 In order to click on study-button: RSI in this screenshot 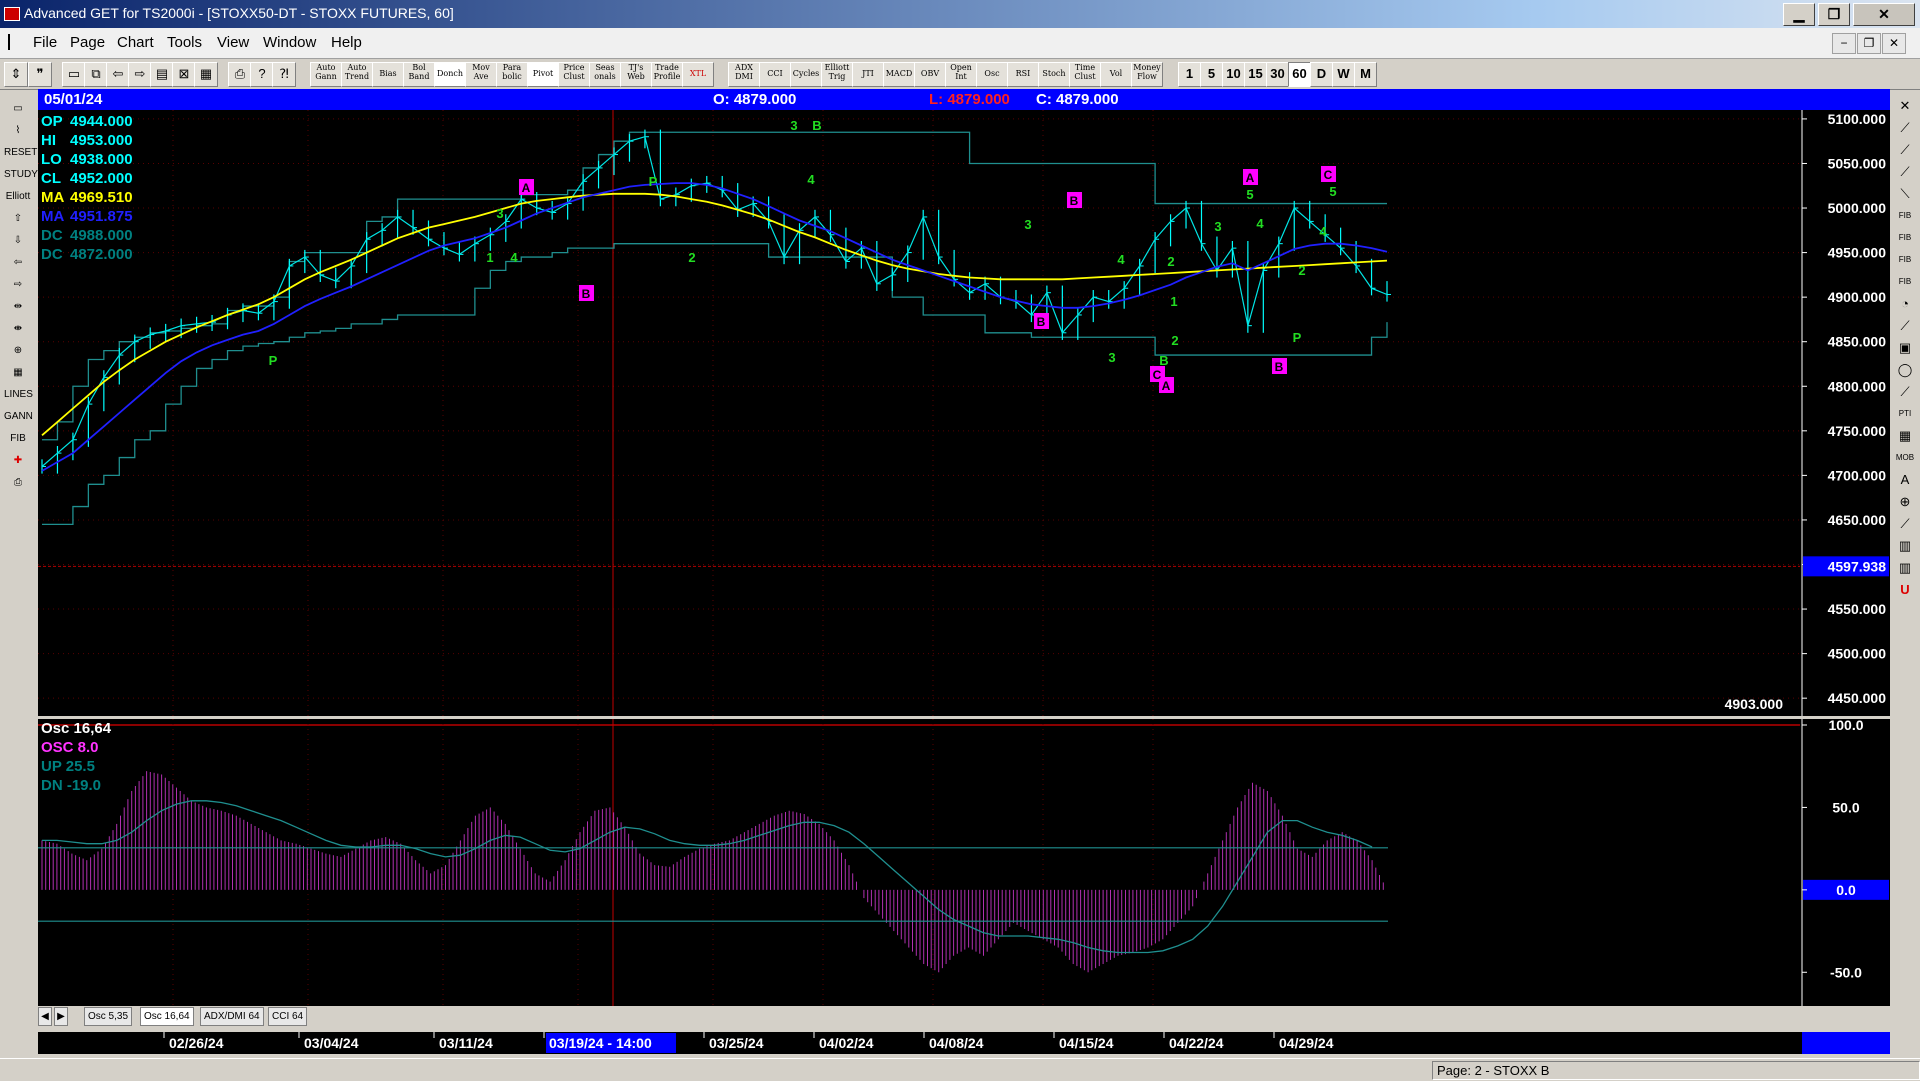, I will do `click(1023, 74)`.